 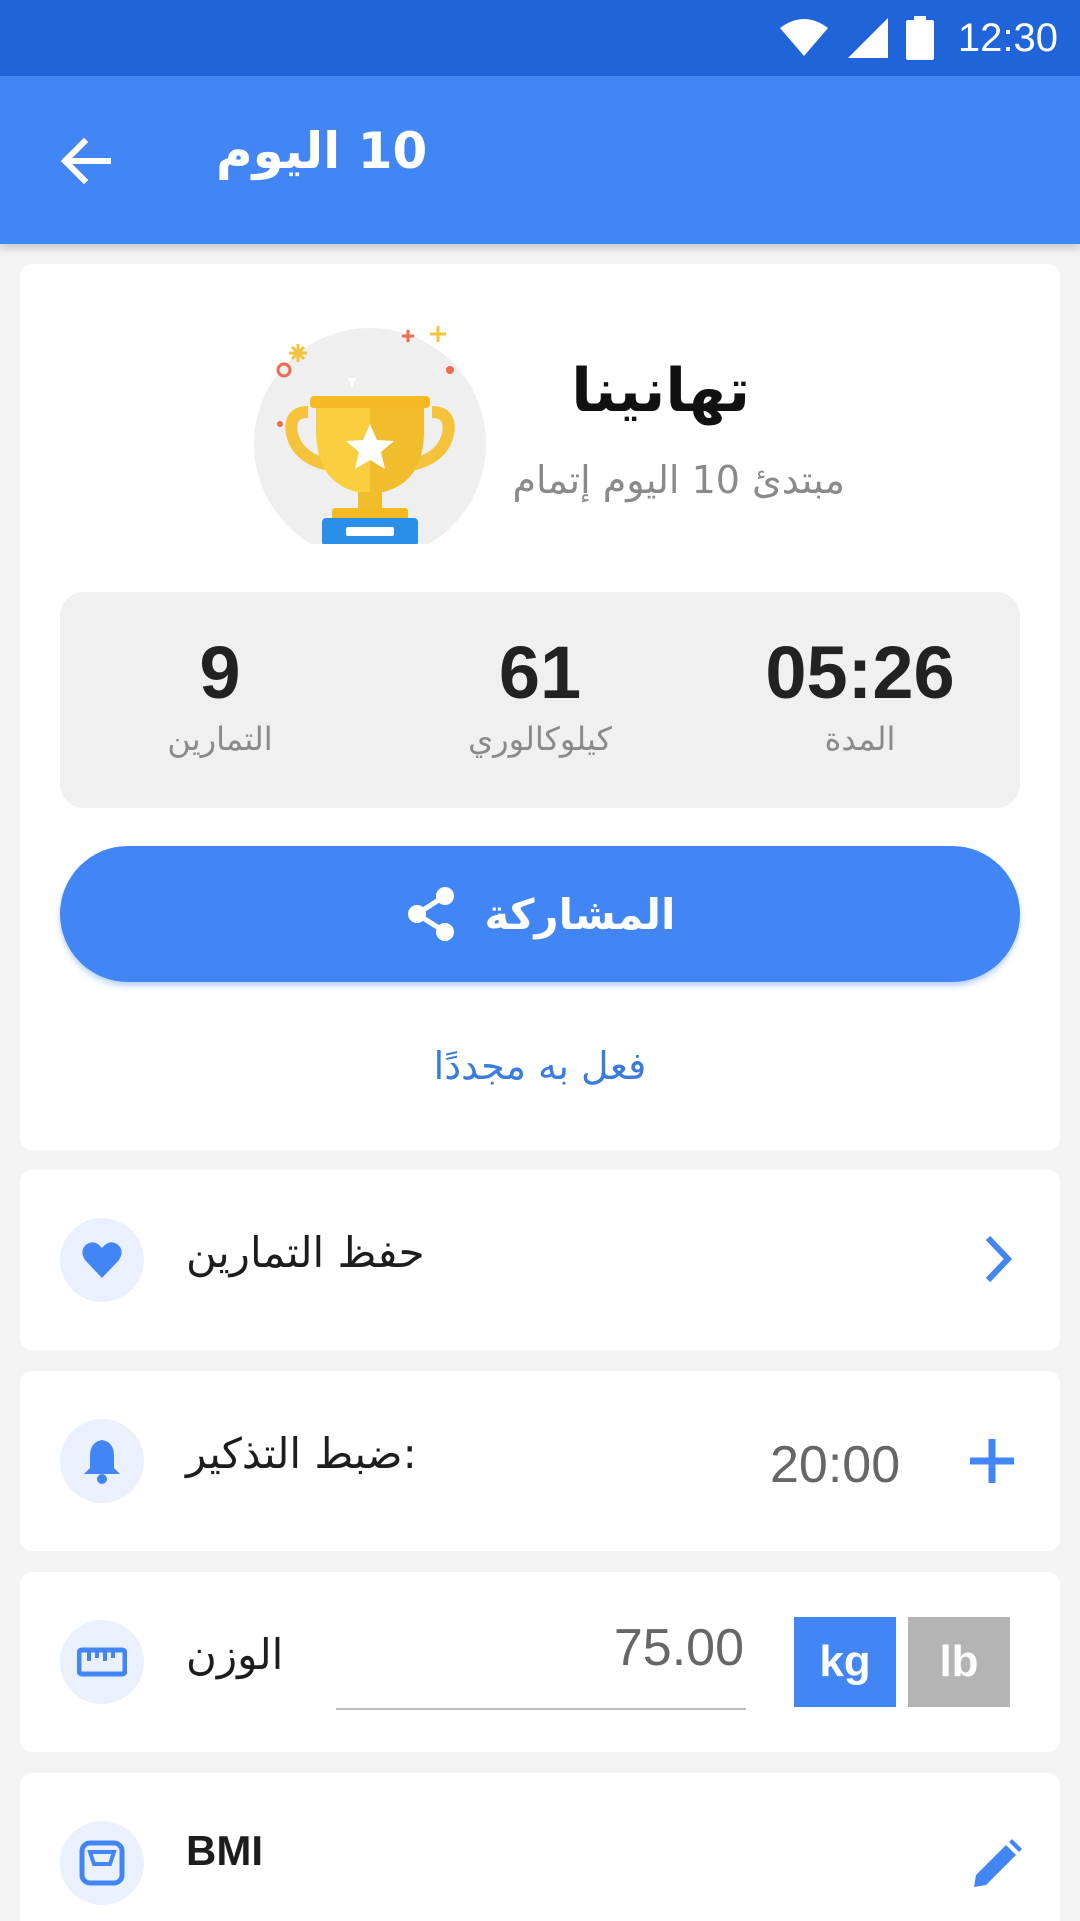 What do you see at coordinates (322, 151) in the screenshot?
I see `page-title: 10 اليوم` at bounding box center [322, 151].